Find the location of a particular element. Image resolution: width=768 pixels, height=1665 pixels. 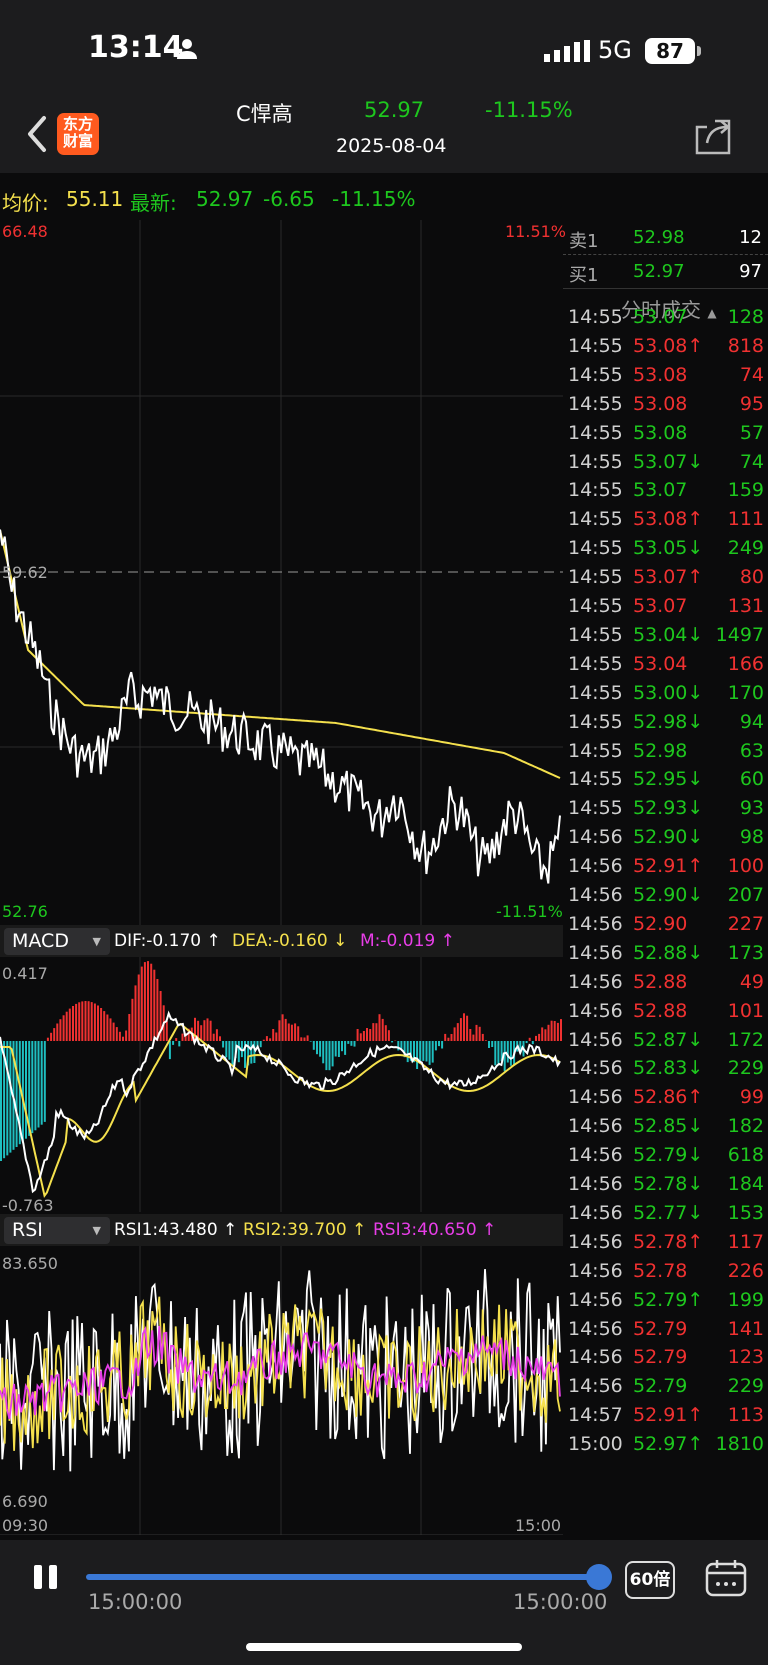

trade-price: 52.86↑ is located at coordinates (668, 1097).